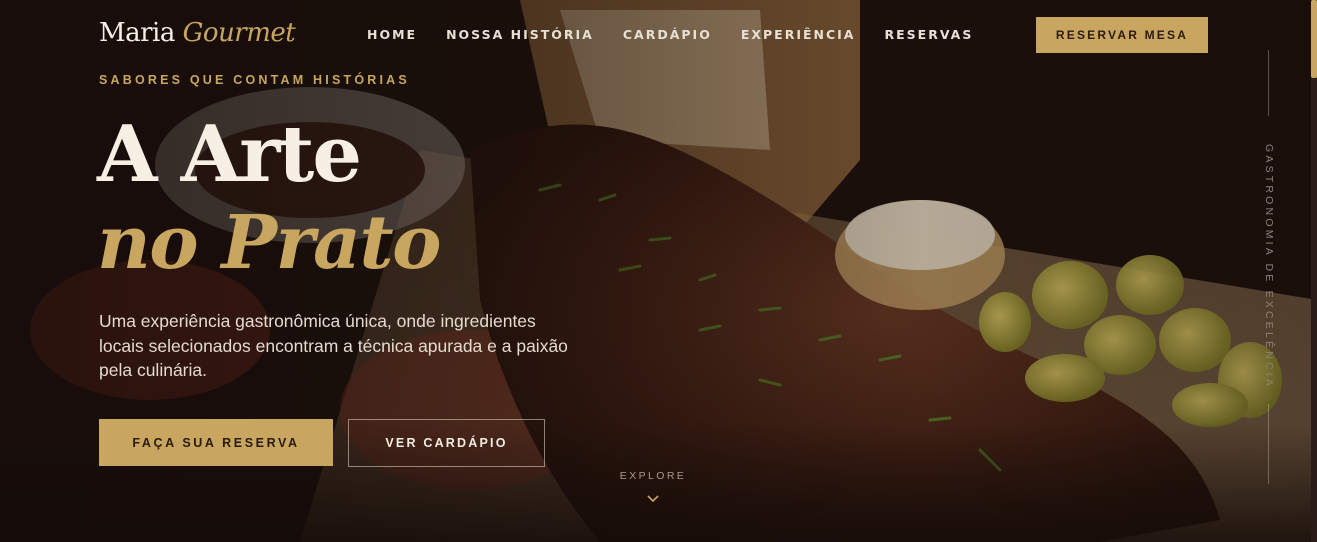 Image resolution: width=1317 pixels, height=542 pixels. Describe the element at coordinates (653, 476) in the screenshot. I see `explore-label: EXPLORE` at that location.